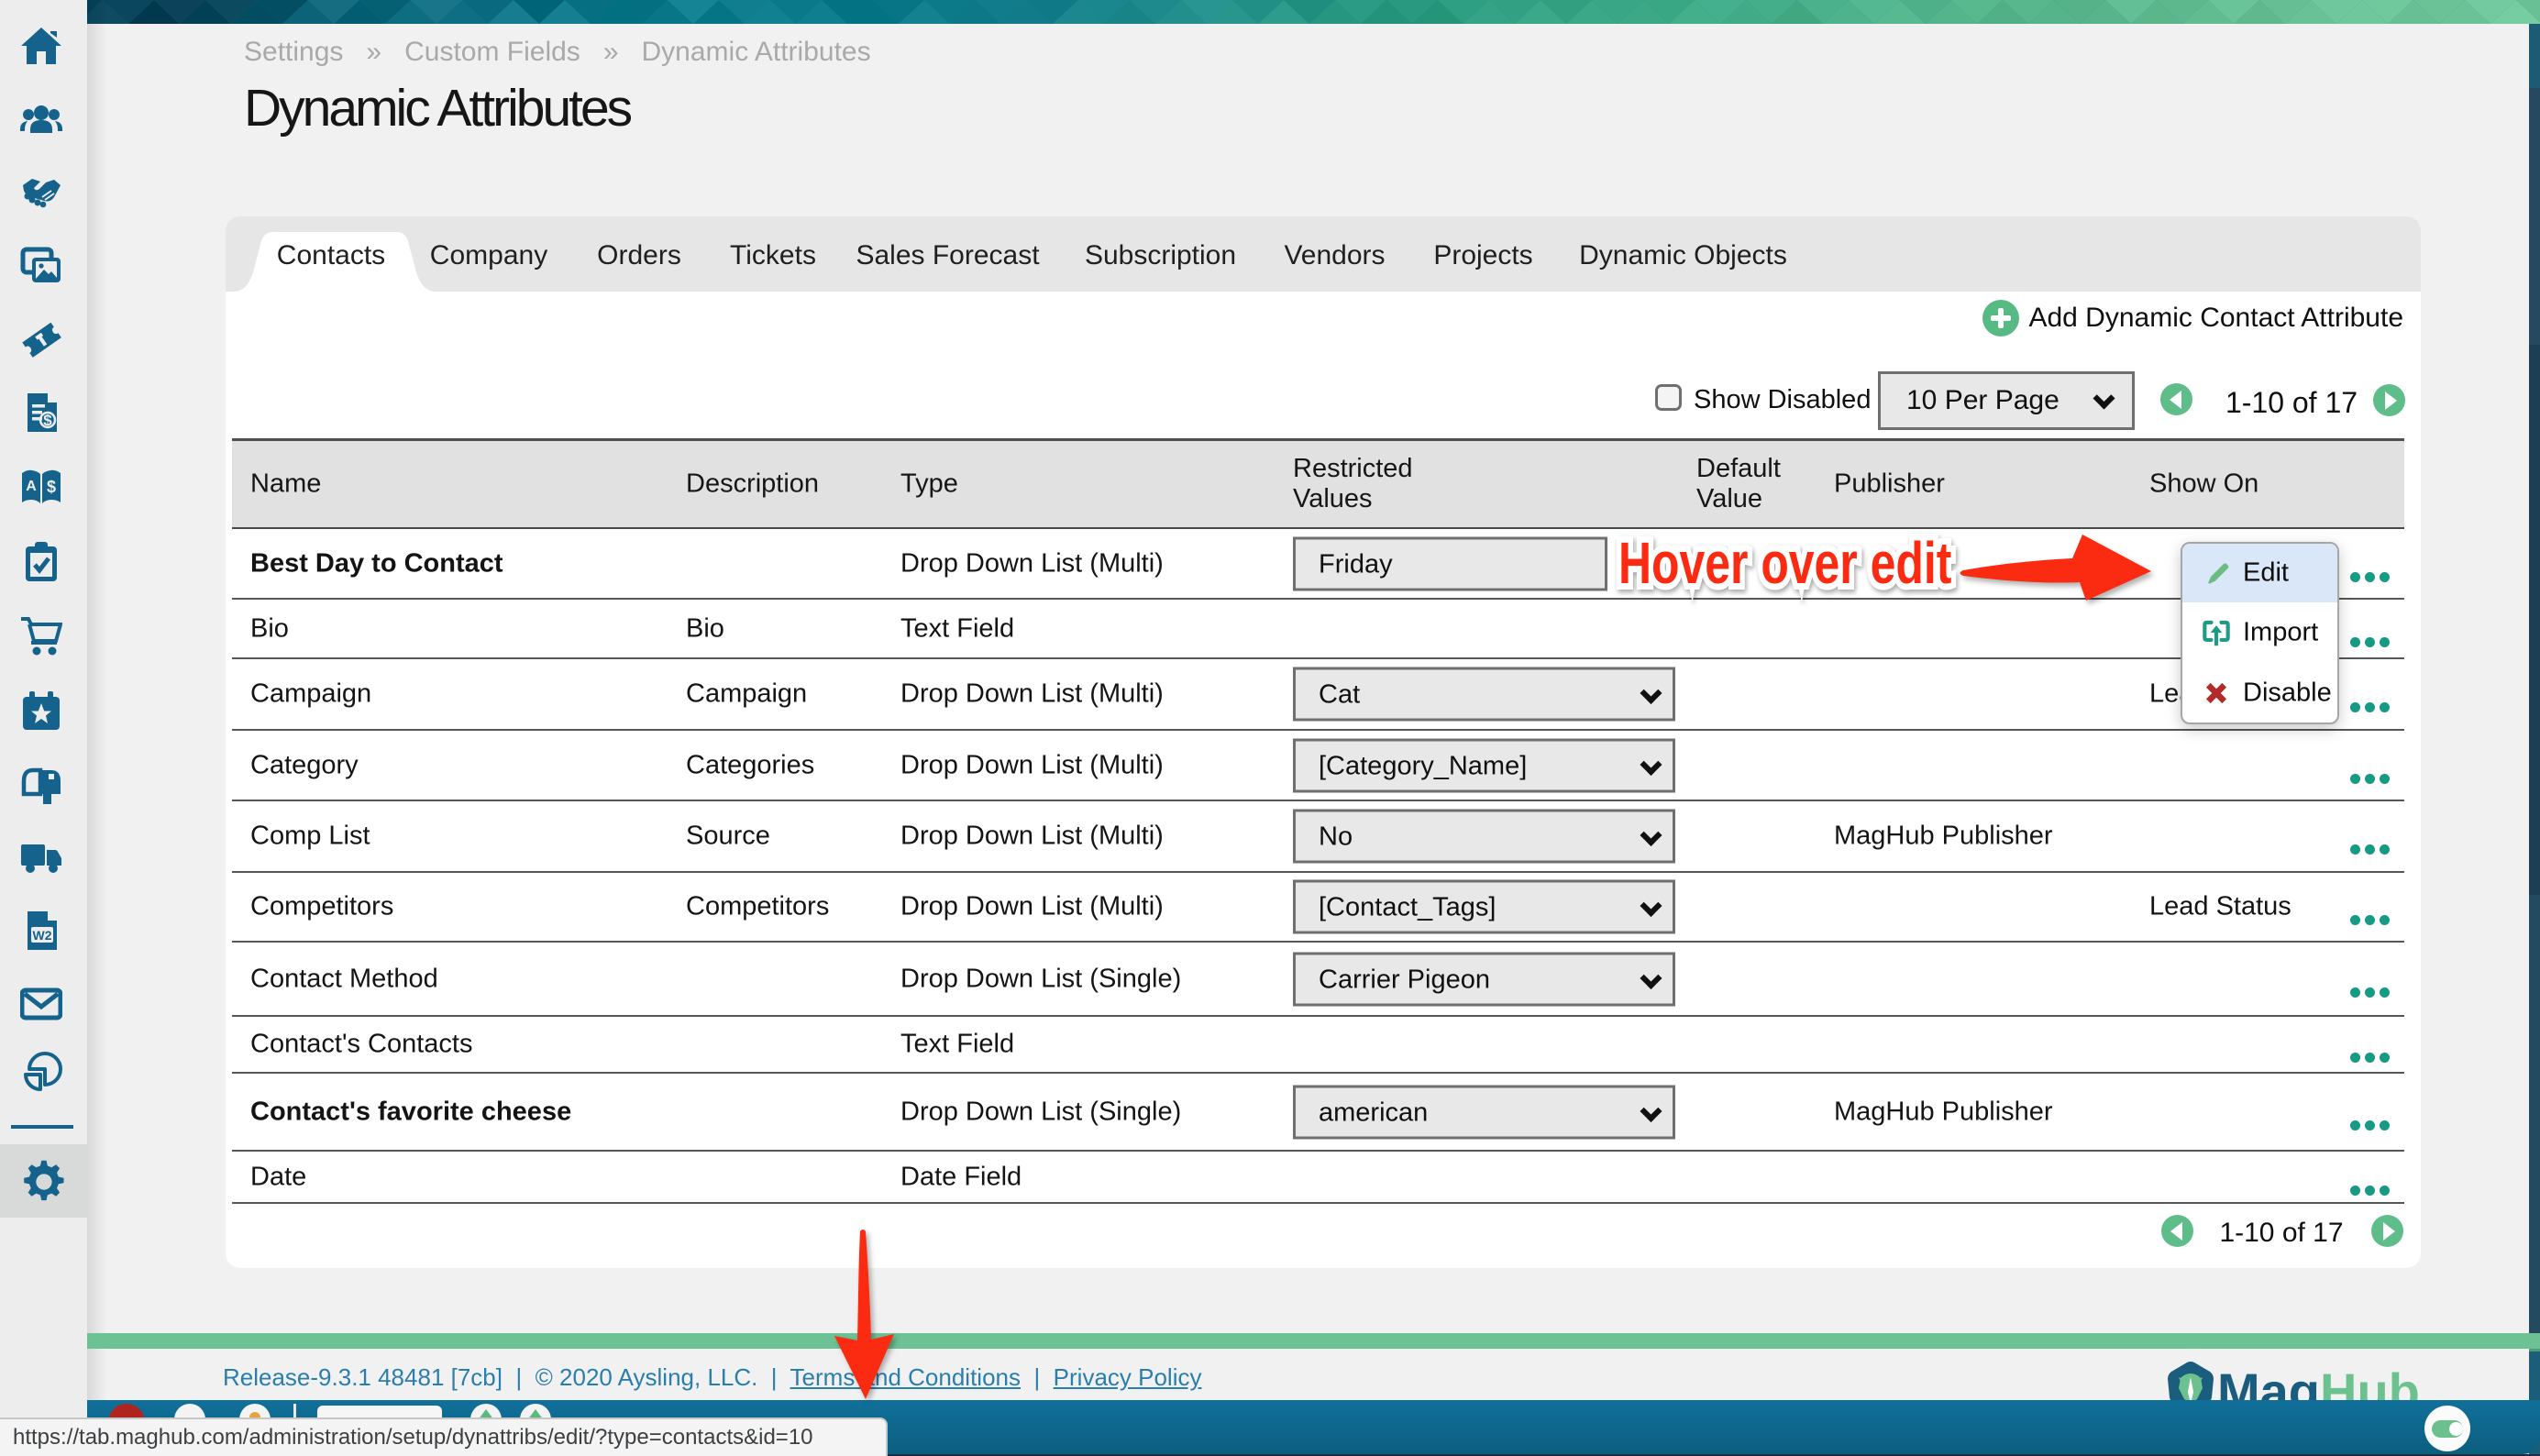  I want to click on svg-text: A, so click(32, 486).